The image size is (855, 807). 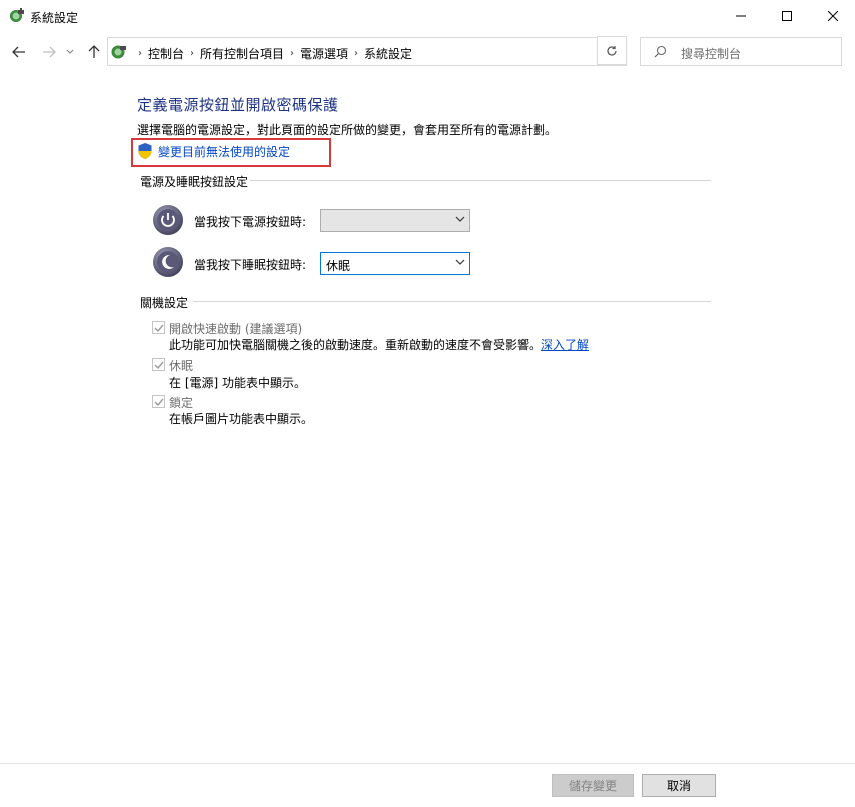 I want to click on page-description: 選擇電腦的電源設定，對此頁面的設定所做的變更，會套用至所有的電源計劃。, so click(x=347, y=130).